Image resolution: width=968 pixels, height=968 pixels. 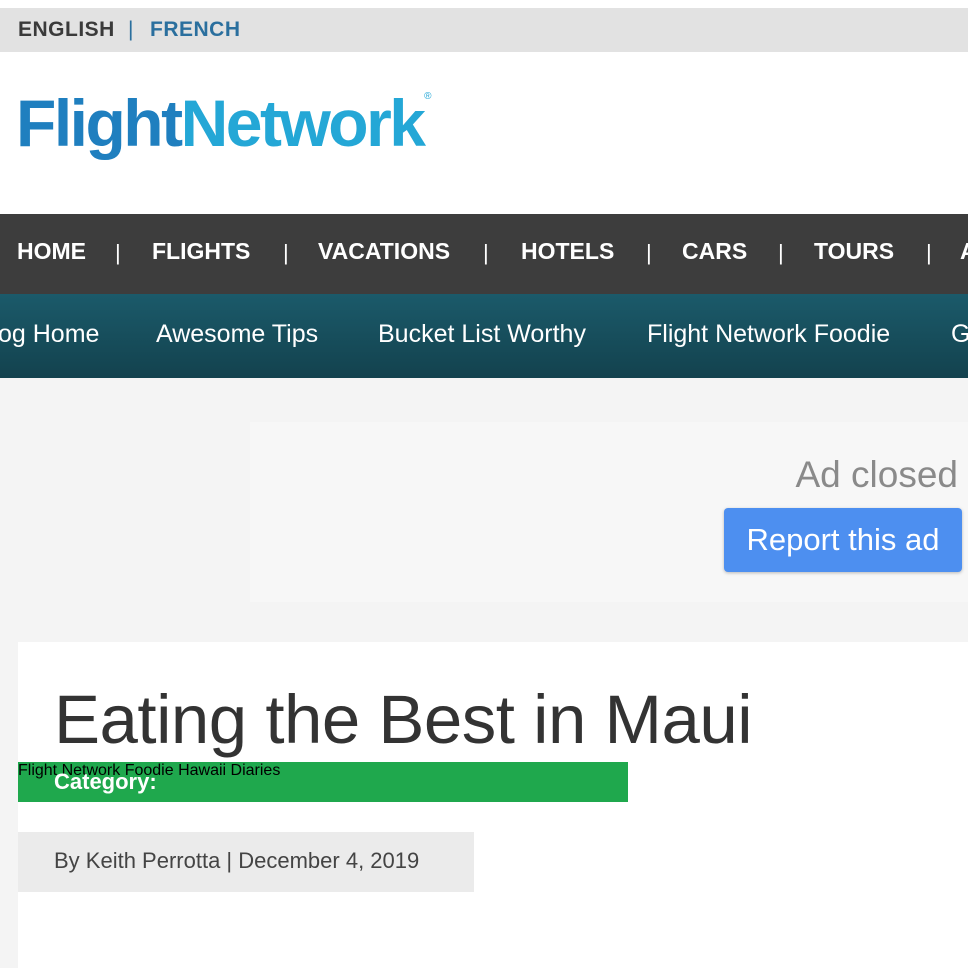 I want to click on byline-box: By Keith Perrotta | December 4, 2019, so click(x=246, y=862).